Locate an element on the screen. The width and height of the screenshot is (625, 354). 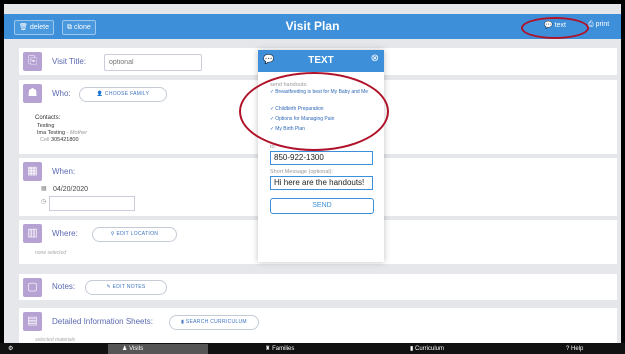
curriculum-icon: ▮ is located at coordinates (412, 349).